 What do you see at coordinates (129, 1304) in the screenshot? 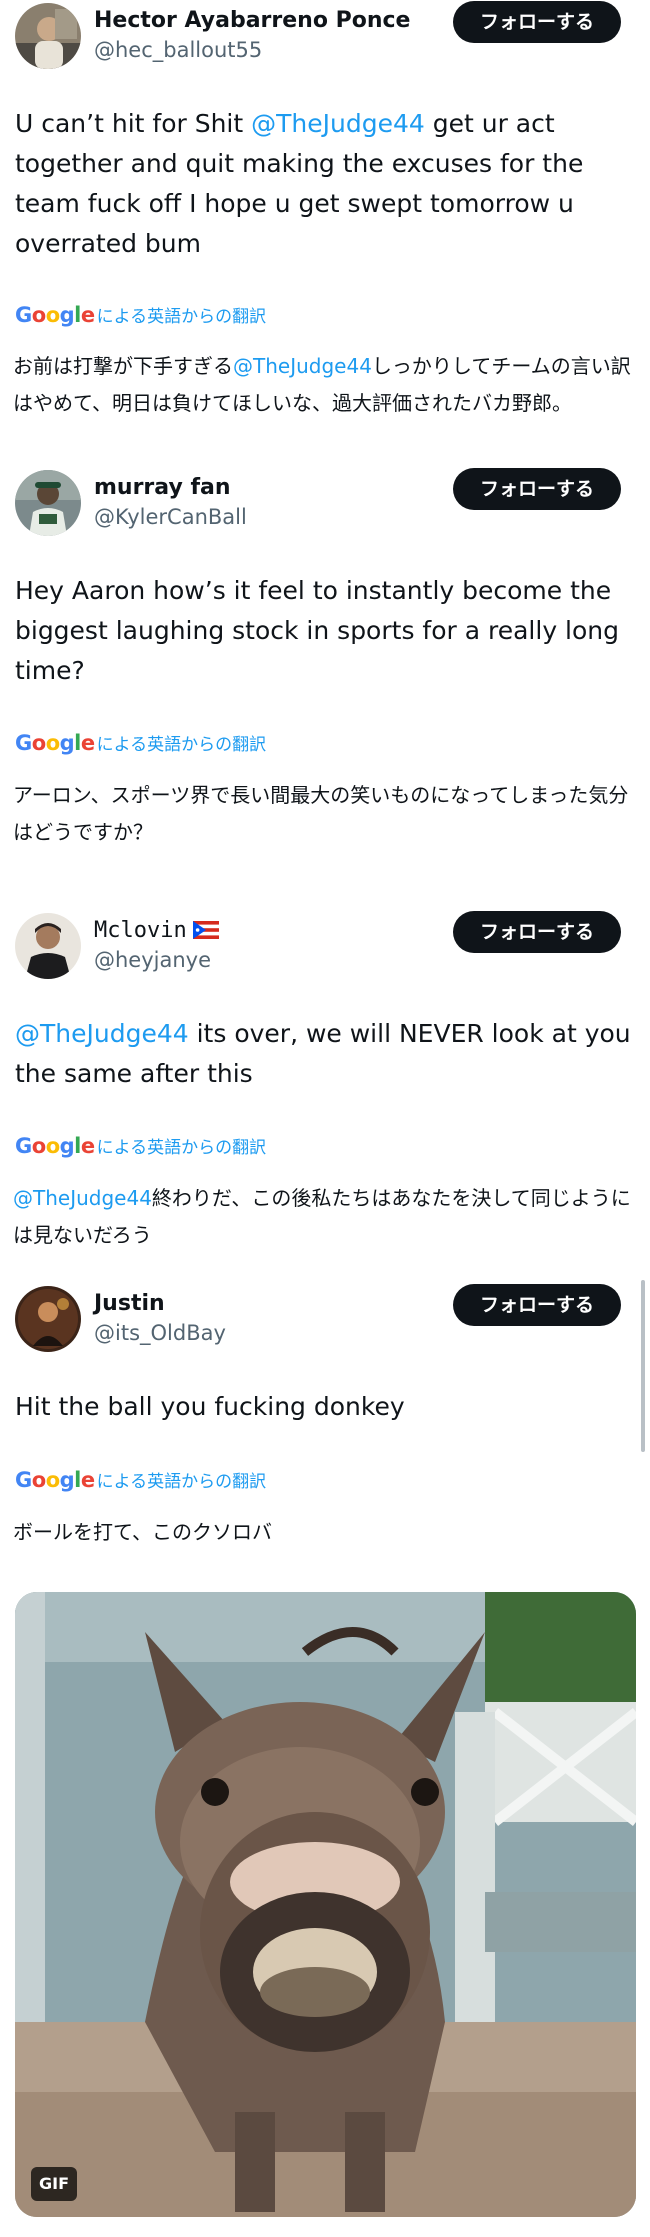
I see `display-name: Justin` at bounding box center [129, 1304].